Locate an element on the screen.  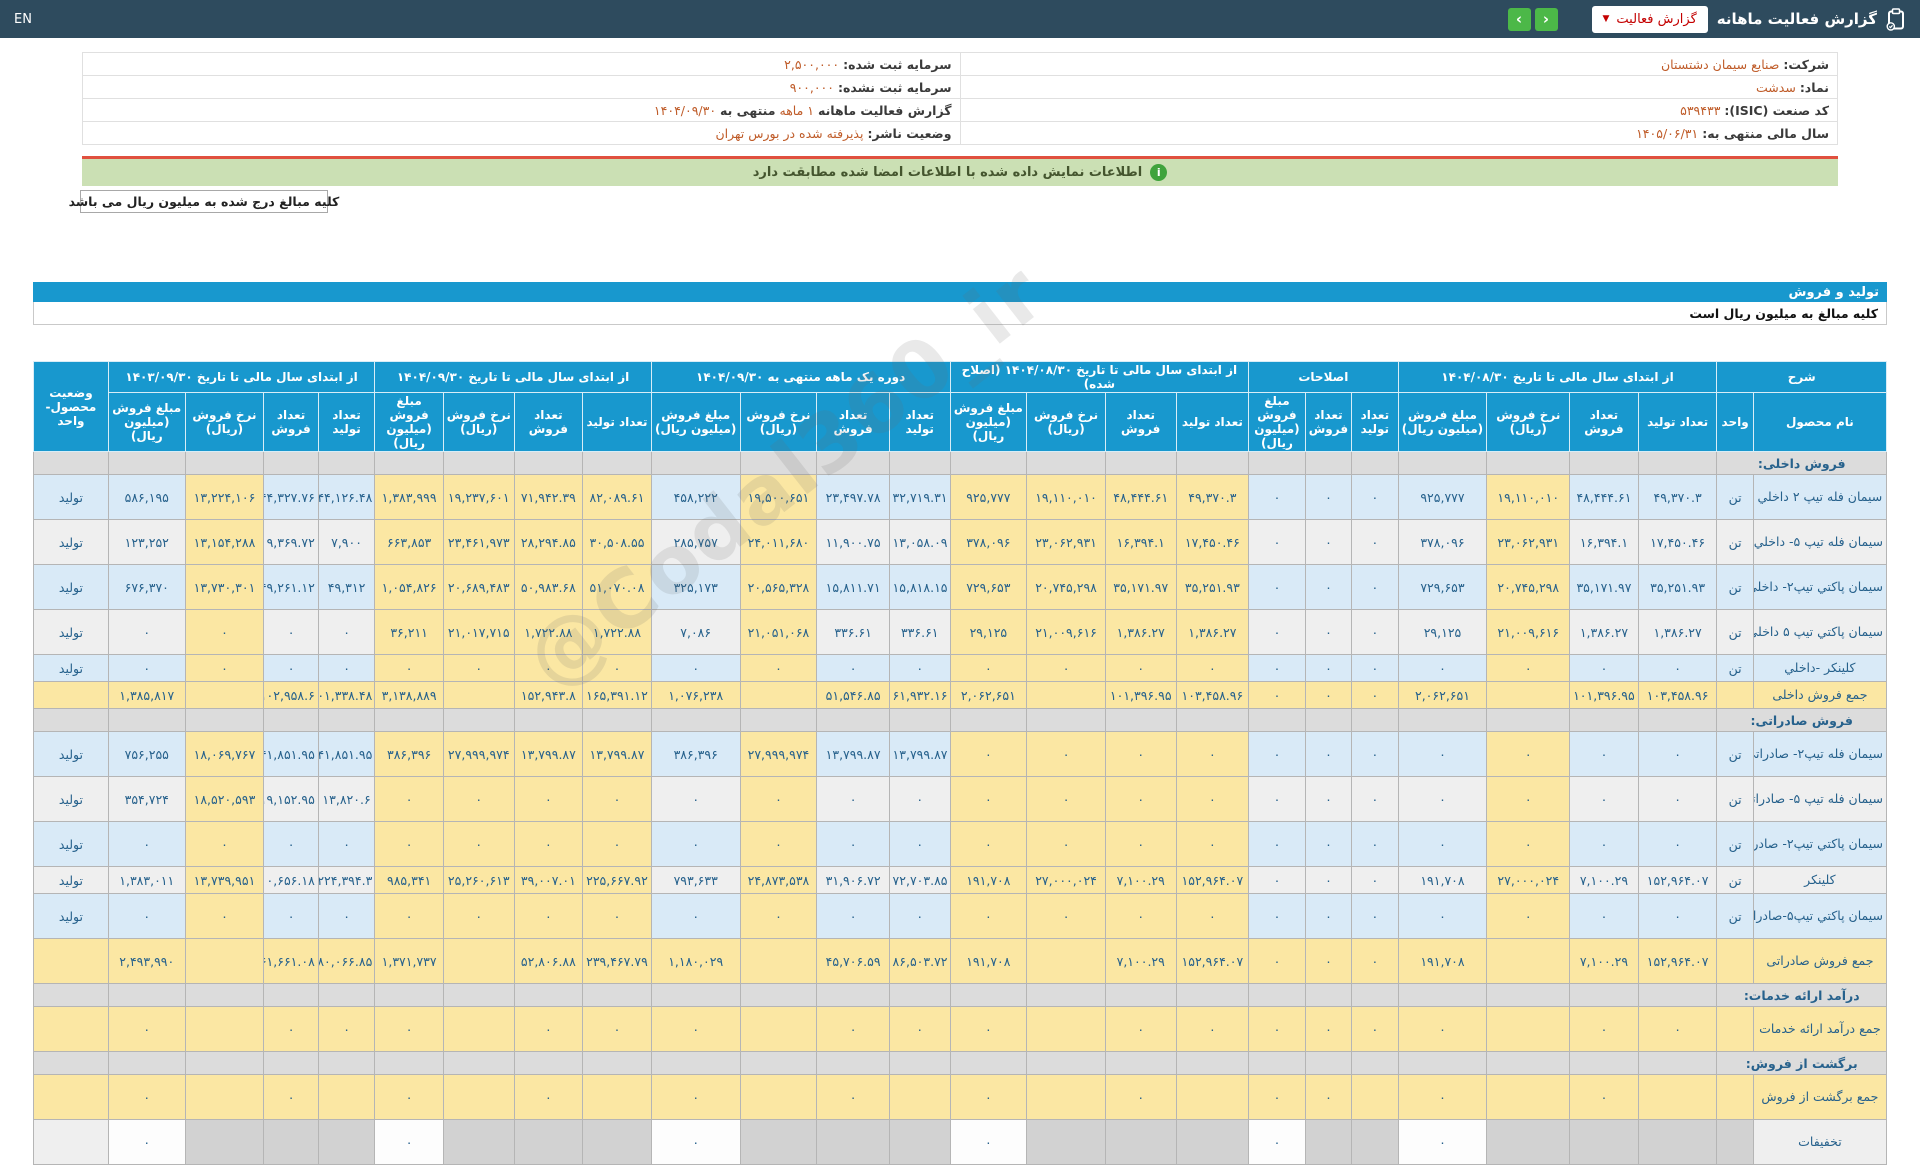
value-cell: ۱,۱۸۰,۰۲۹ is located at coordinates (695, 961).